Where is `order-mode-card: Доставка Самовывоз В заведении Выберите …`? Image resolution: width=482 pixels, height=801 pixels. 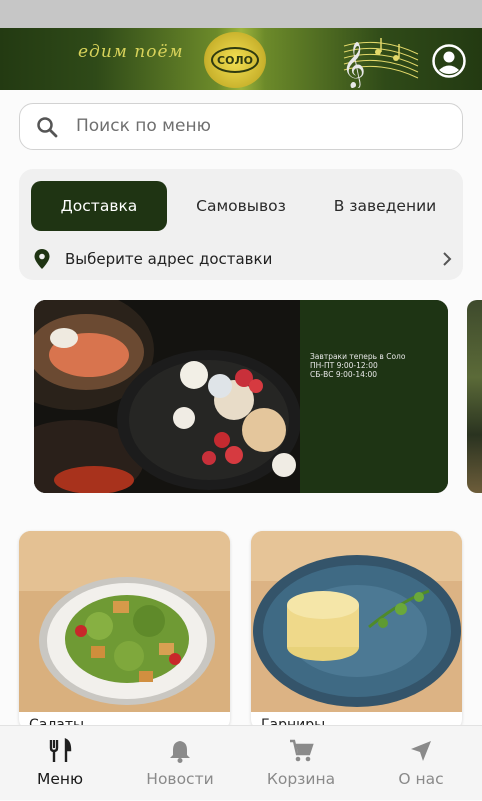
order-mode-card: Доставка Самовывоз В заведении Выберите … is located at coordinates (241, 224).